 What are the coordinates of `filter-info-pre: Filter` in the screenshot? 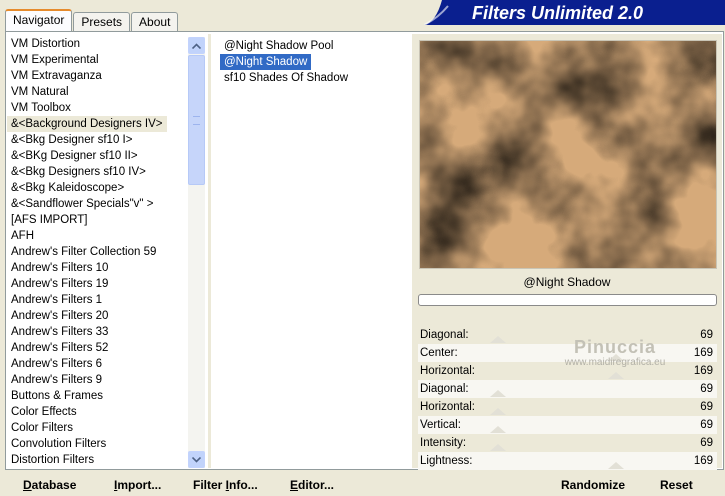 It's located at (209, 485).